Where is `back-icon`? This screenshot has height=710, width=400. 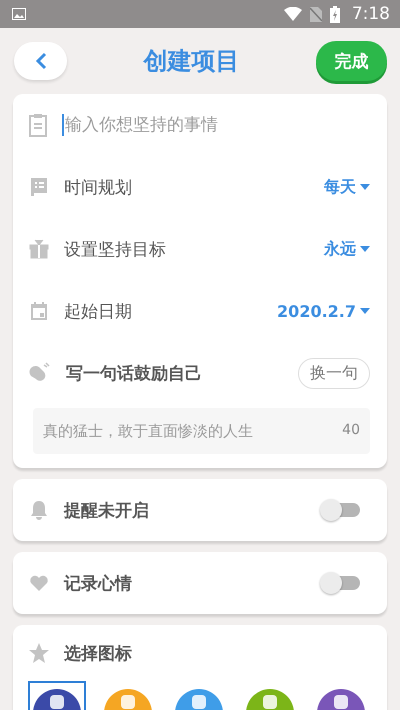 back-icon is located at coordinates (40, 61).